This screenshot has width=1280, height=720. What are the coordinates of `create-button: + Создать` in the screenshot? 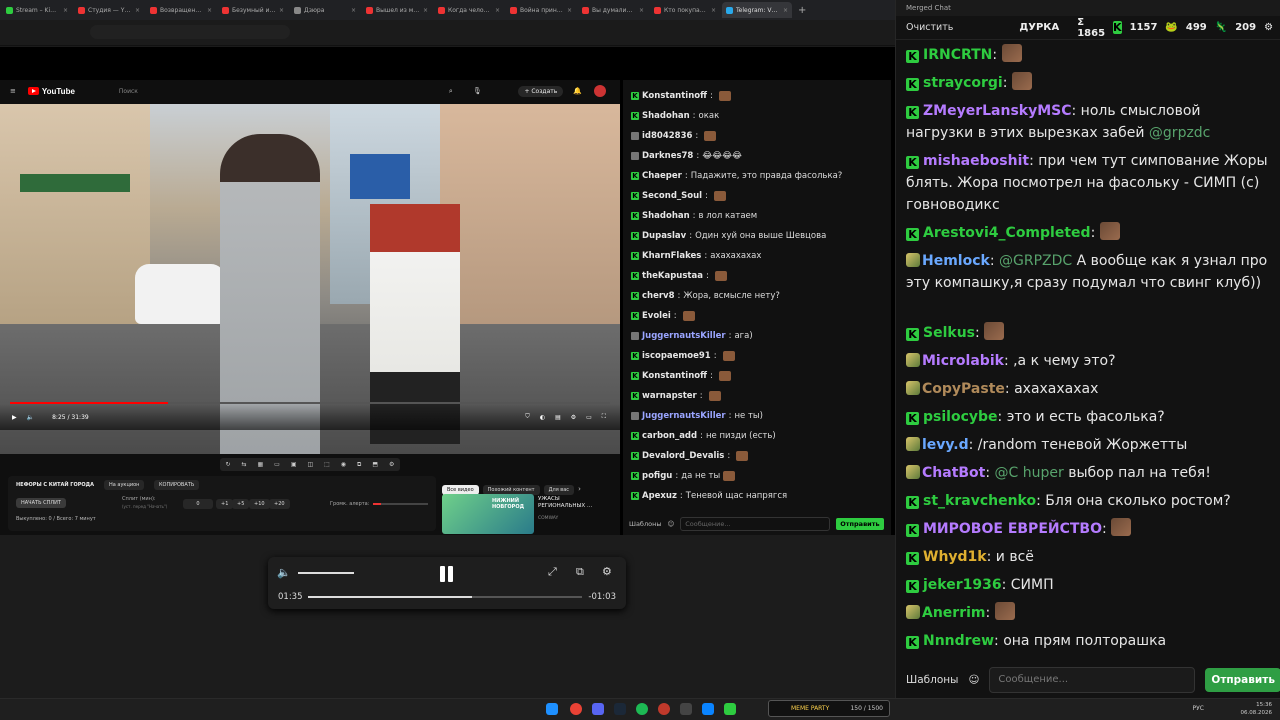 It's located at (541, 91).